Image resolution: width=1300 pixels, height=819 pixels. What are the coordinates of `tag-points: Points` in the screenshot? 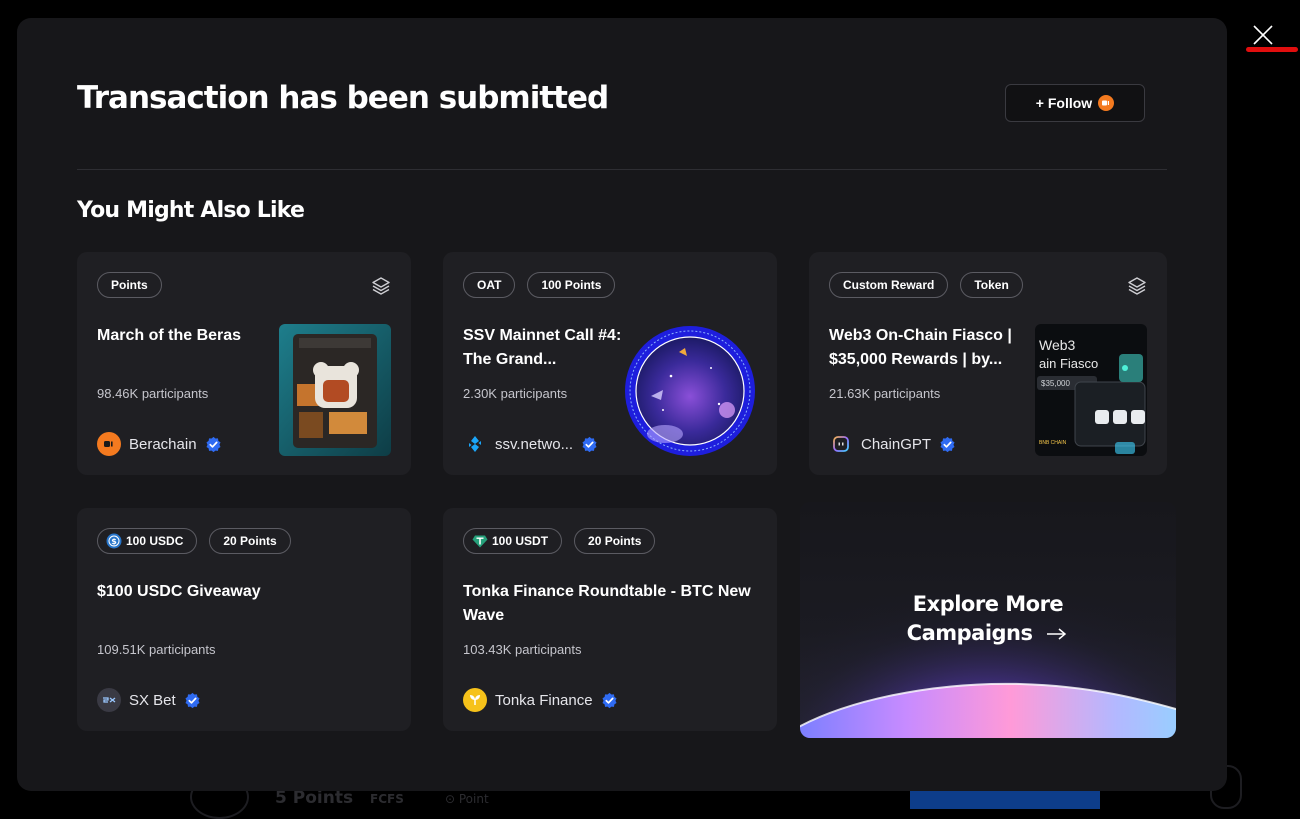 It's located at (129, 285).